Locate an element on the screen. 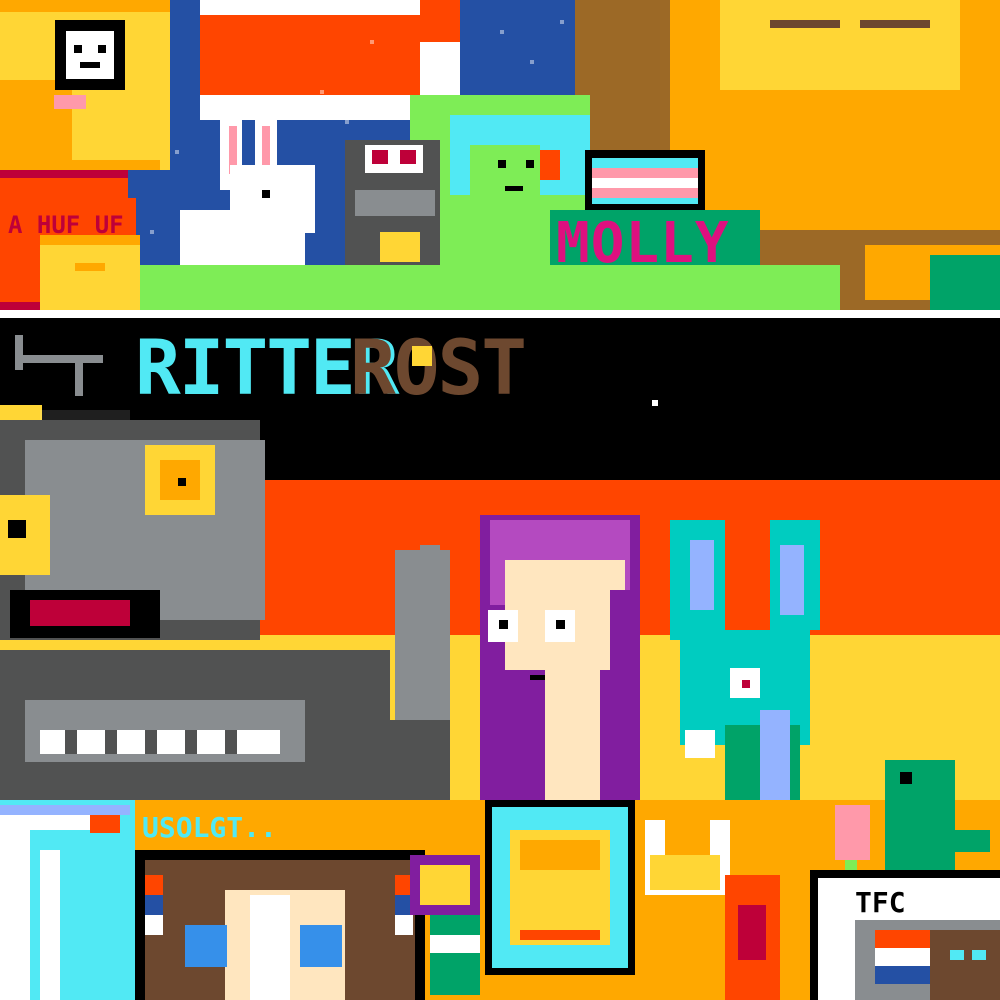 The height and width of the screenshot is (1000, 1000). tfc-label: TFC is located at coordinates (880, 902).